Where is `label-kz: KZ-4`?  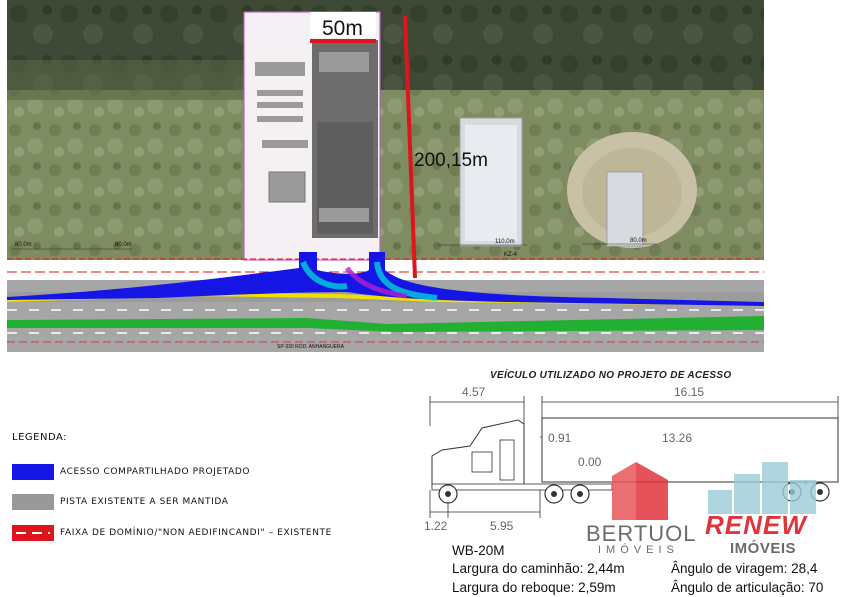
label-kz: KZ-4 is located at coordinates (511, 255).